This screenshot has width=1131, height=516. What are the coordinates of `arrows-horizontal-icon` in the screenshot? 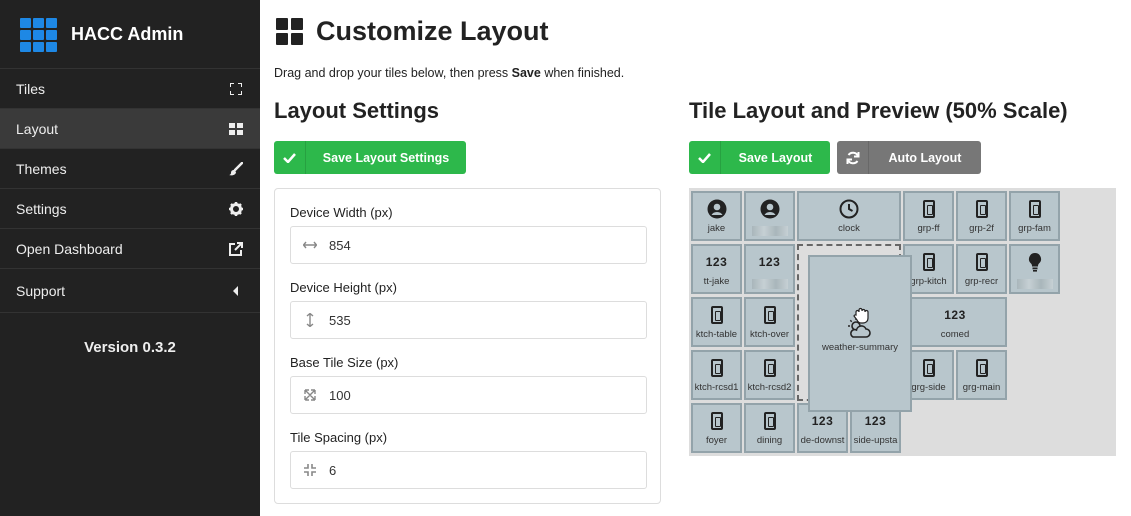 It's located at (310, 245).